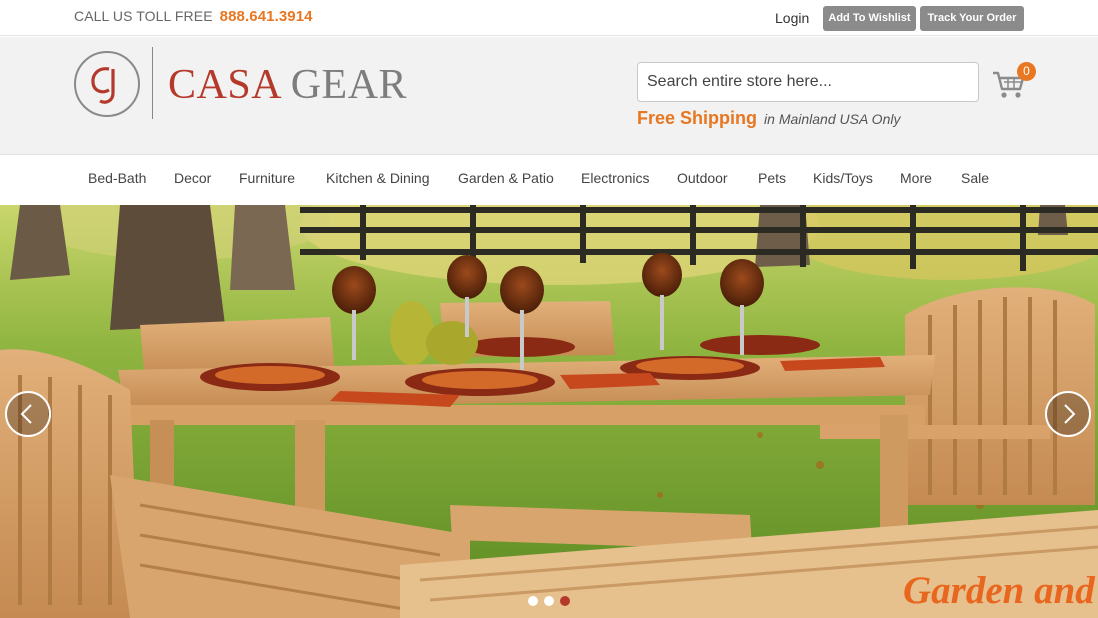 Image resolution: width=1098 pixels, height=618 pixels. I want to click on nav-item-electronics: Electronics, so click(615, 178).